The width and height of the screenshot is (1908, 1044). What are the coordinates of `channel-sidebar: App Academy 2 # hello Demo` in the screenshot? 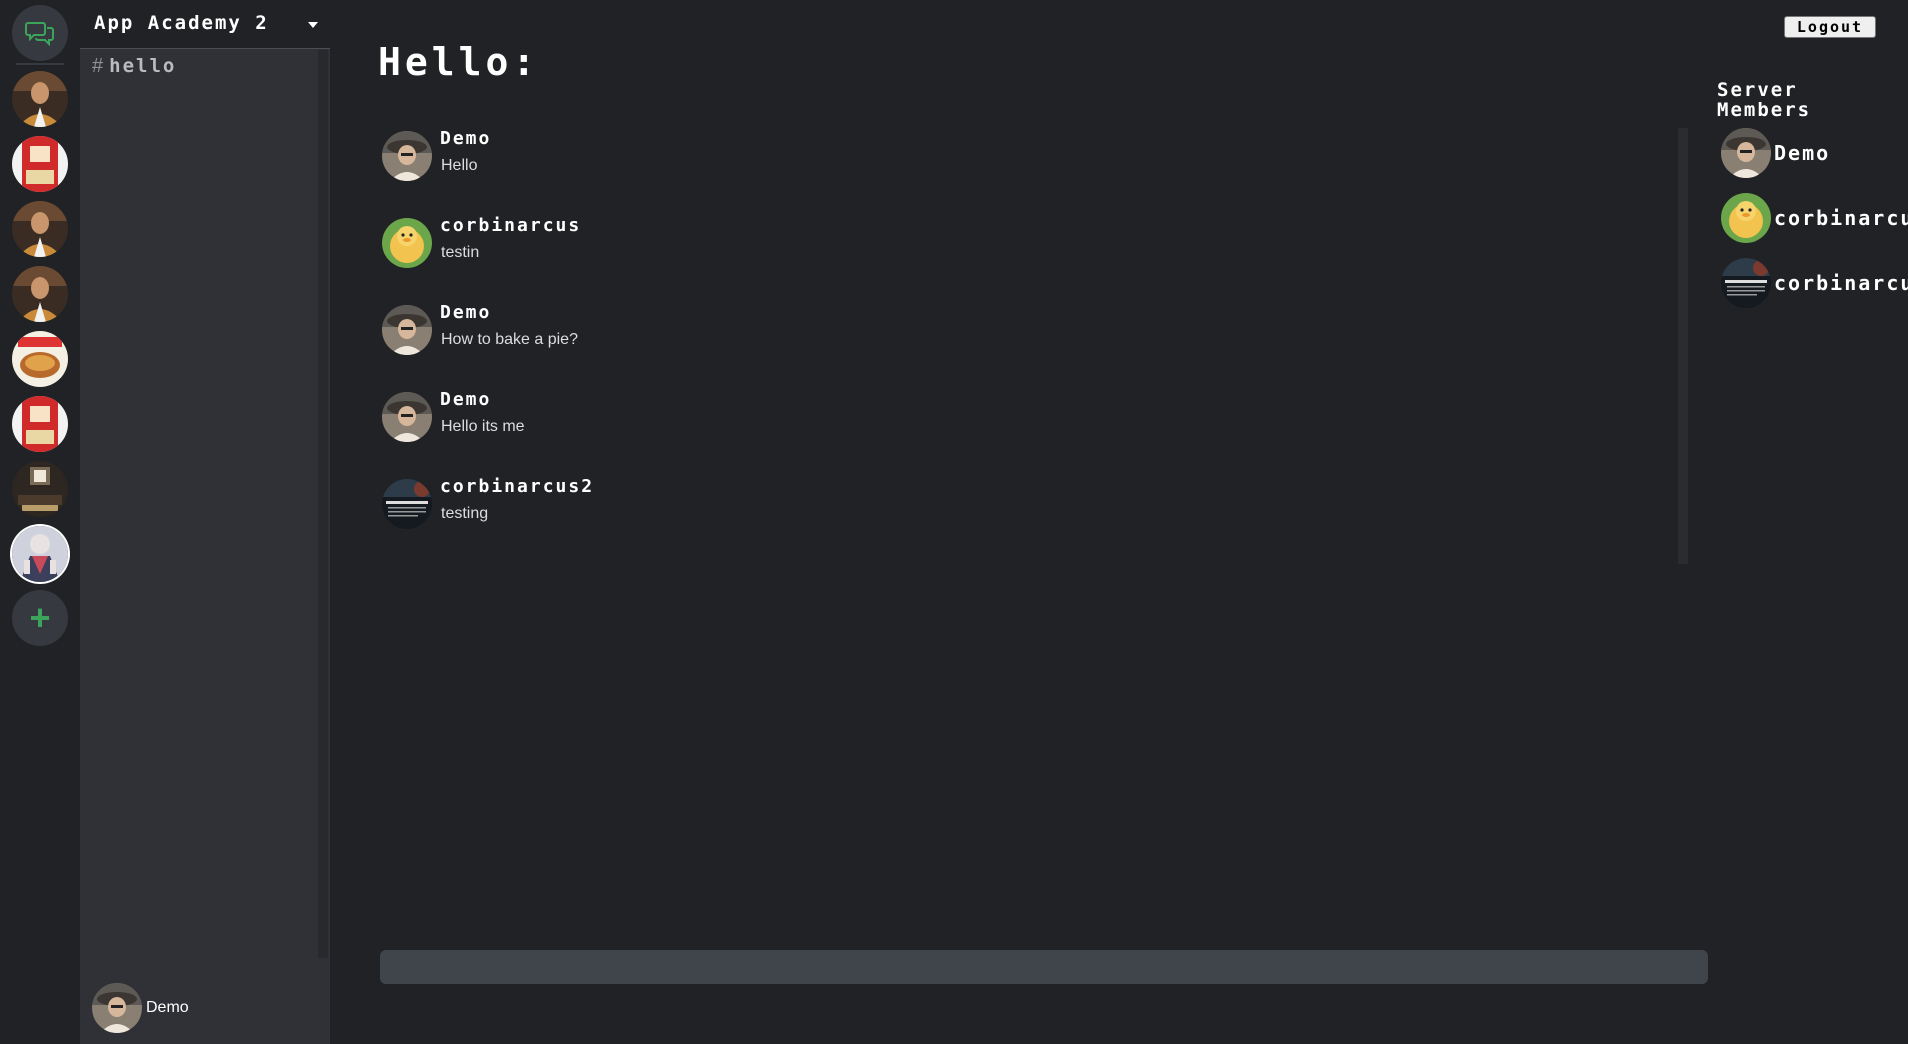 It's located at (205, 522).